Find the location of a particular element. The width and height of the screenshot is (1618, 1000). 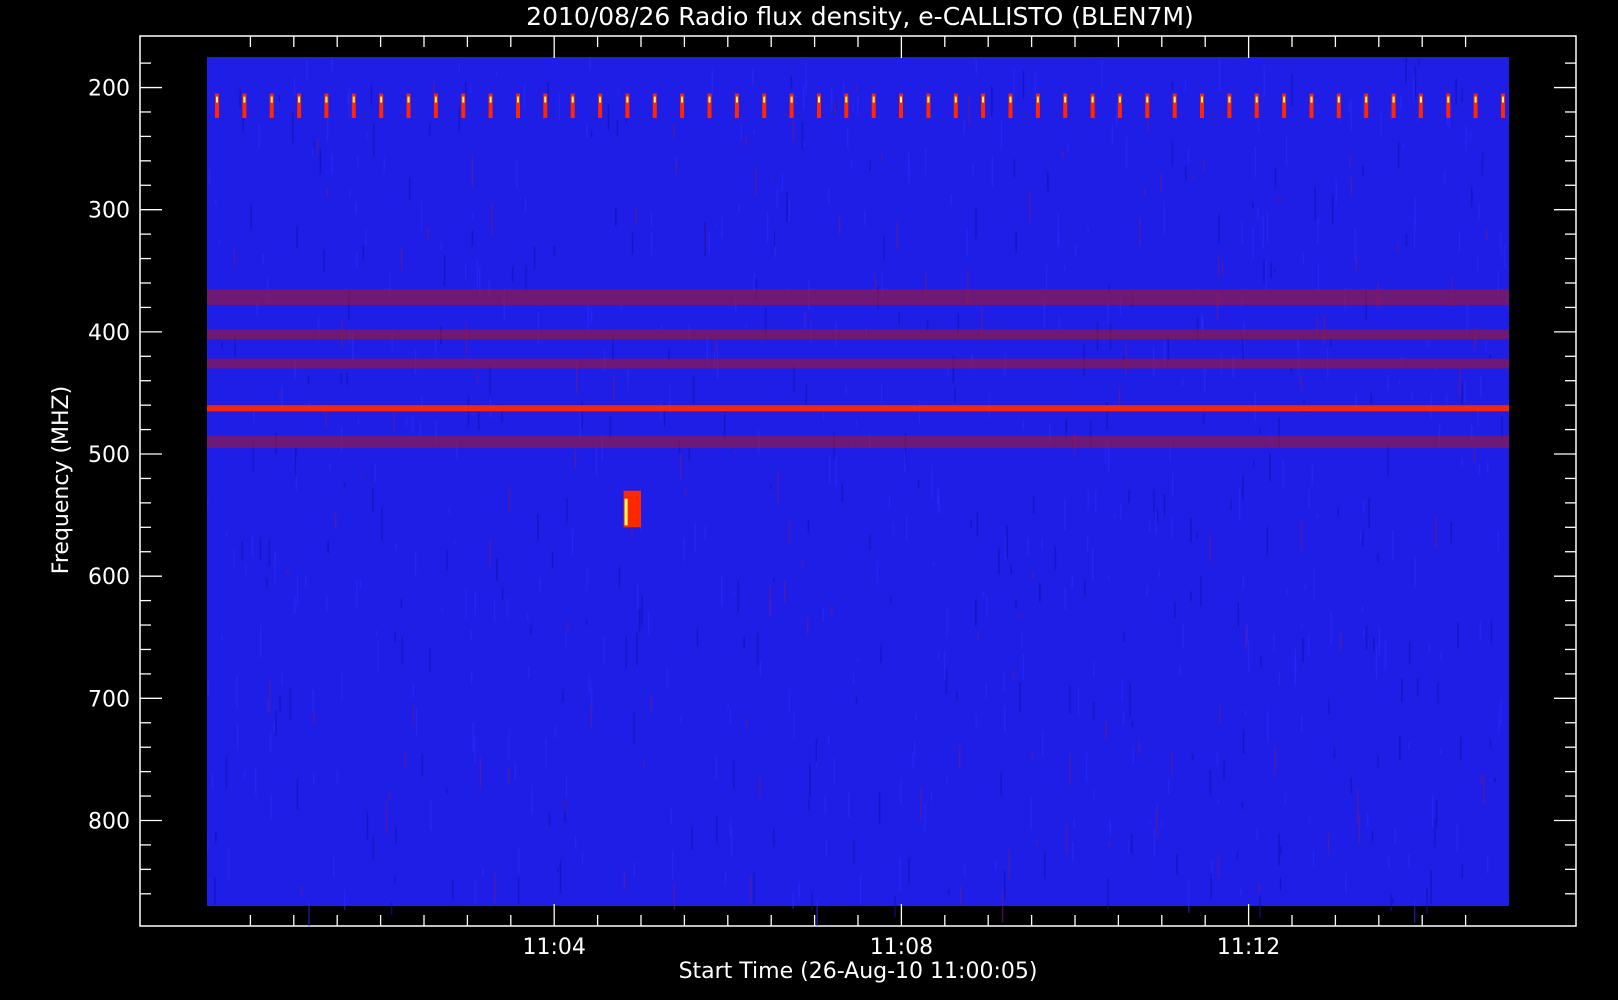

x-axis-label: Start Time (26-Aug-10 11:00:05) is located at coordinates (858, 971).